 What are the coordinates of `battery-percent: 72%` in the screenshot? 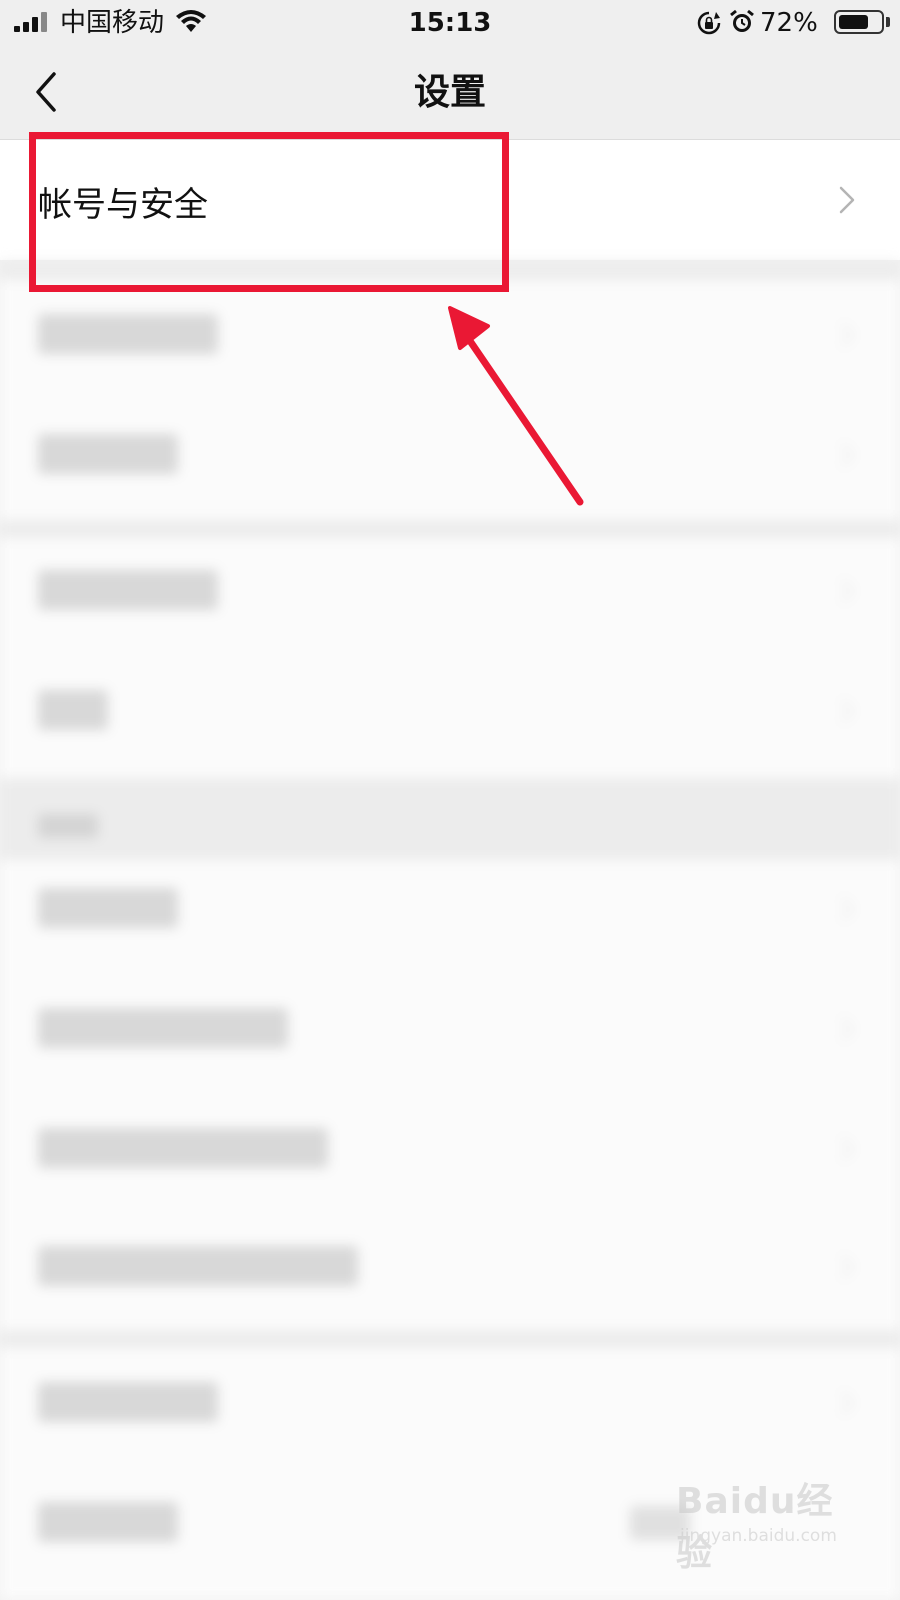 It's located at (789, 23).